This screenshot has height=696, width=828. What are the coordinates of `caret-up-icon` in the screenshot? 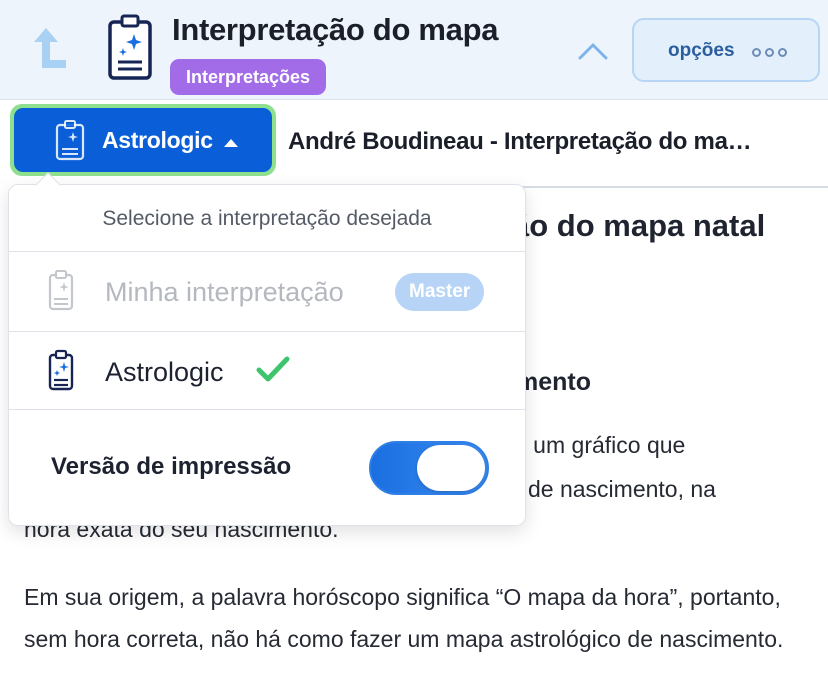 It's located at (231, 143).